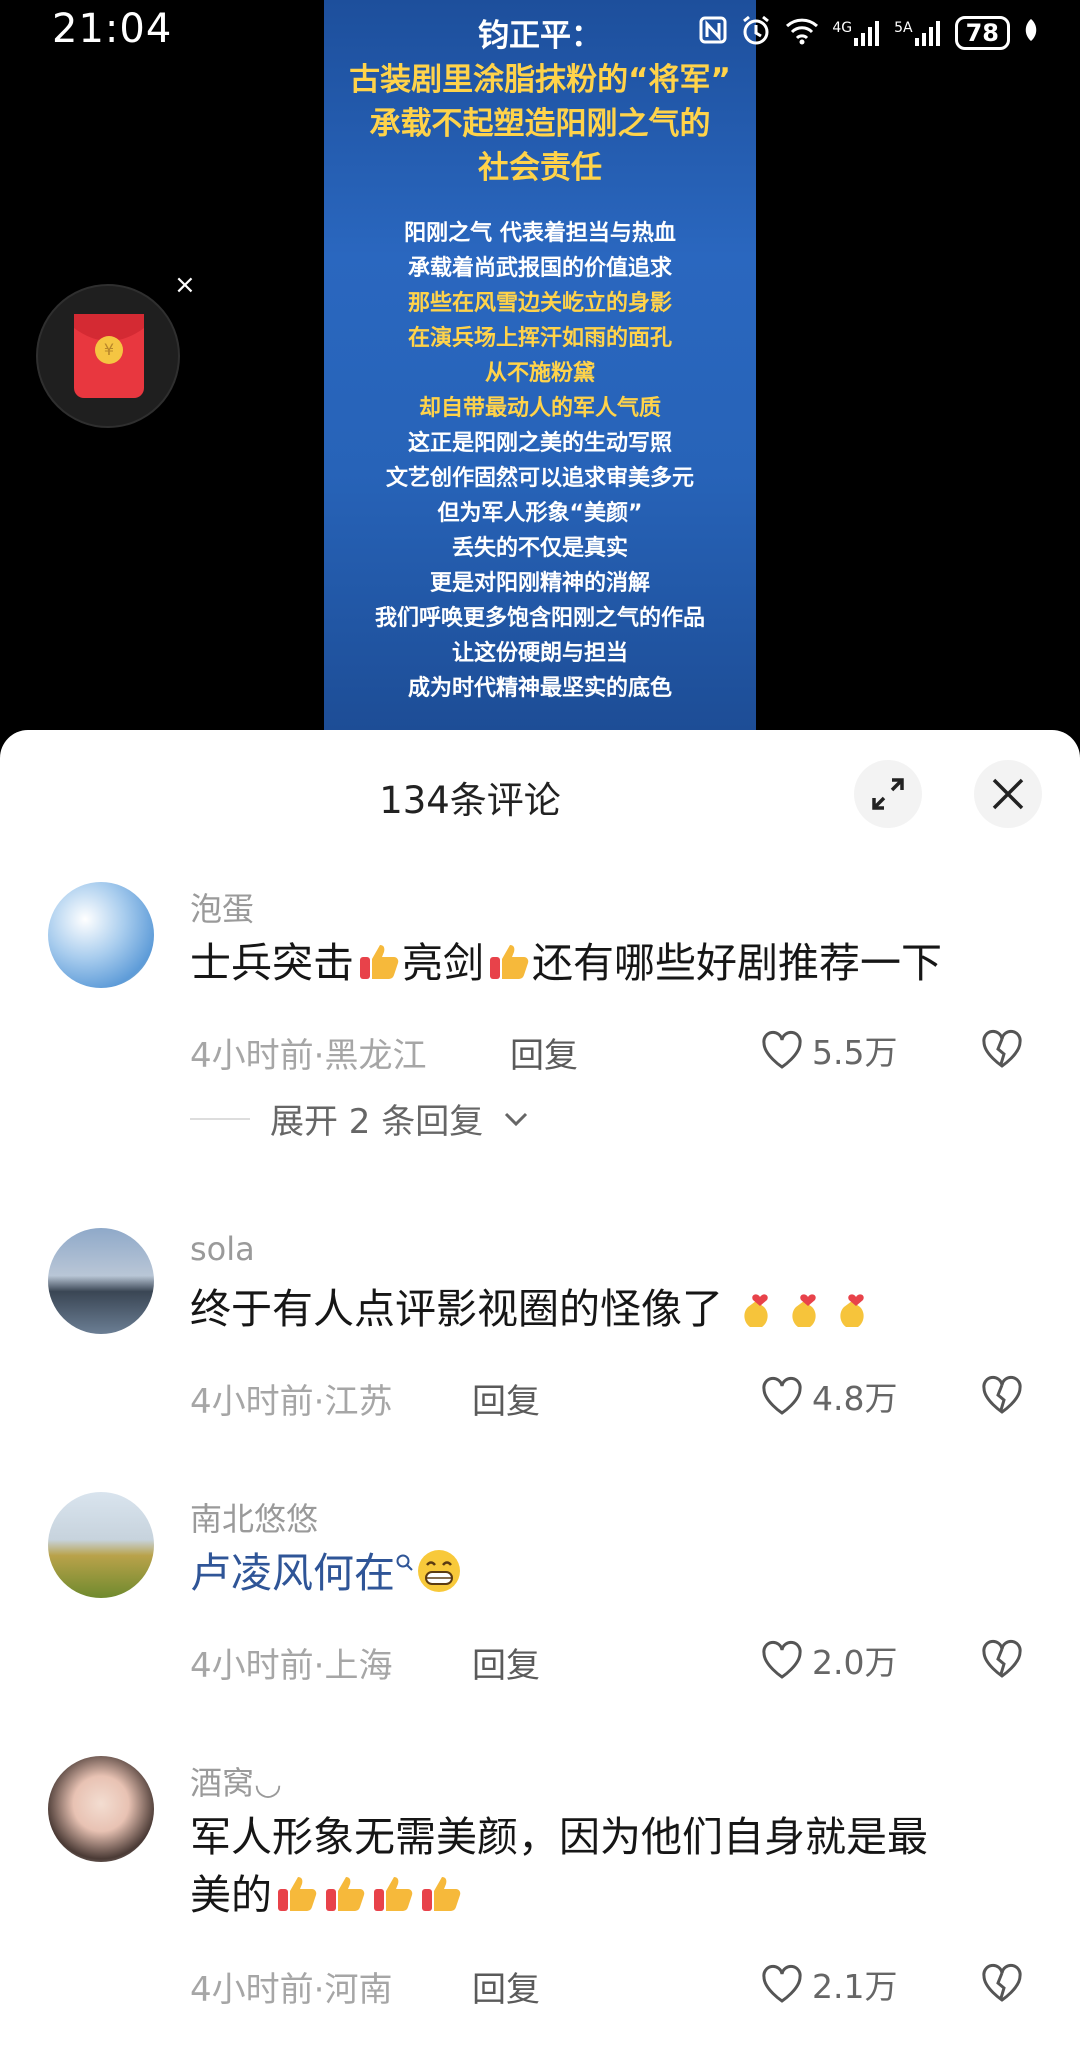 This screenshot has width=1080, height=2059. Describe the element at coordinates (756, 33) in the screenshot. I see `alarm-icon` at that location.